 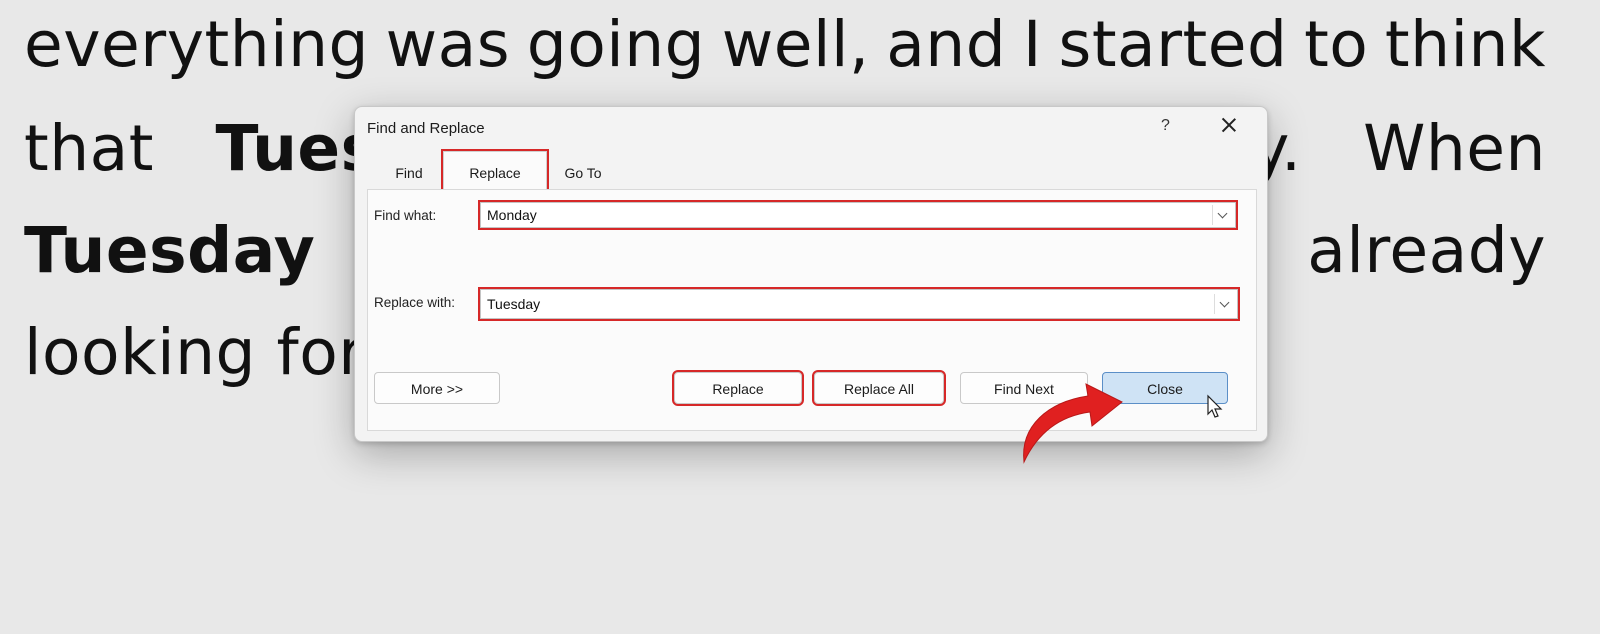 What do you see at coordinates (426, 128) in the screenshot?
I see `dialog-title: Find and Replace` at bounding box center [426, 128].